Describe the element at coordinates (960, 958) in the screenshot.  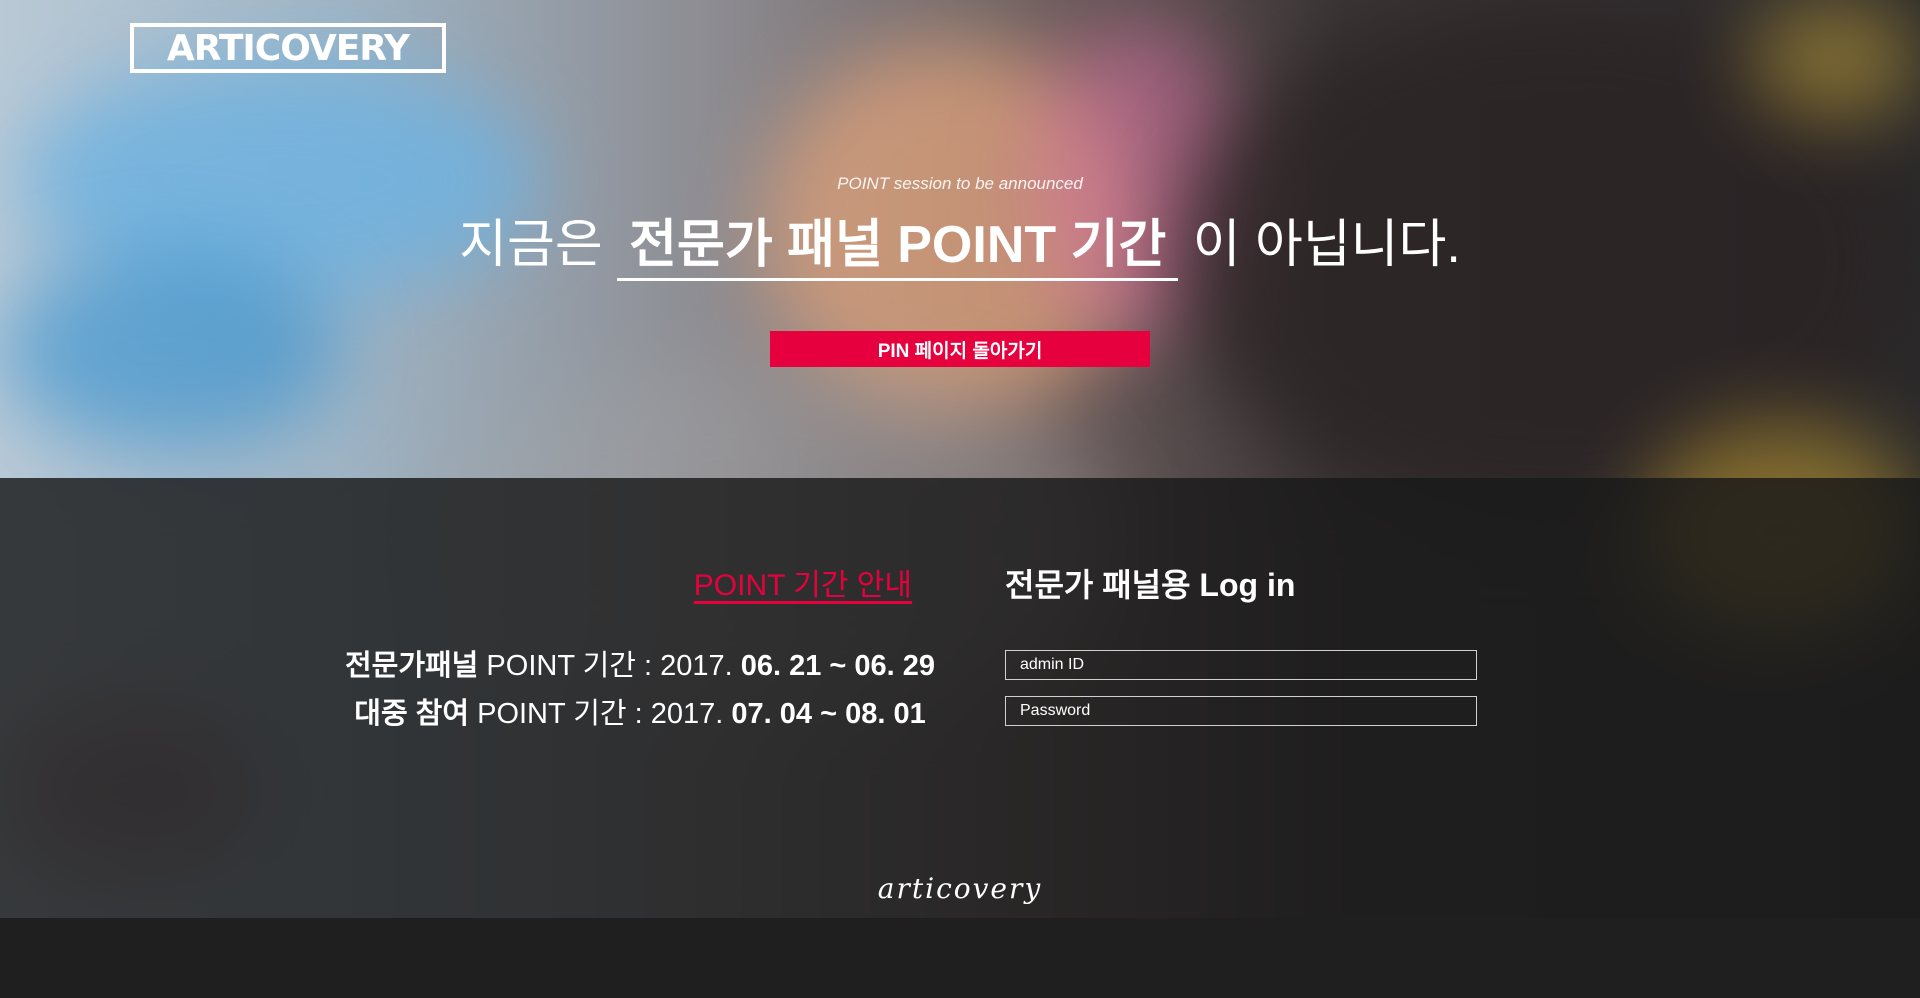
I see `footer-bar` at that location.